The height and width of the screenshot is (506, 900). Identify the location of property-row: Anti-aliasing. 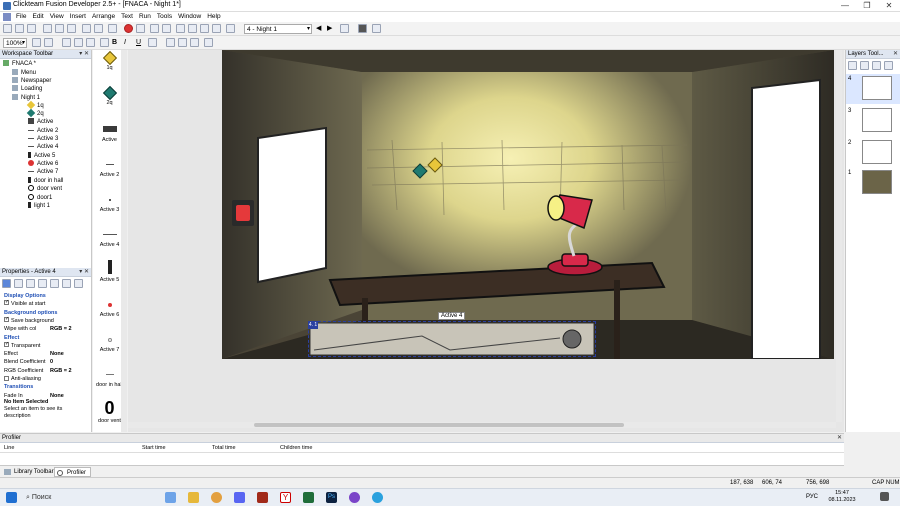
(45, 379).